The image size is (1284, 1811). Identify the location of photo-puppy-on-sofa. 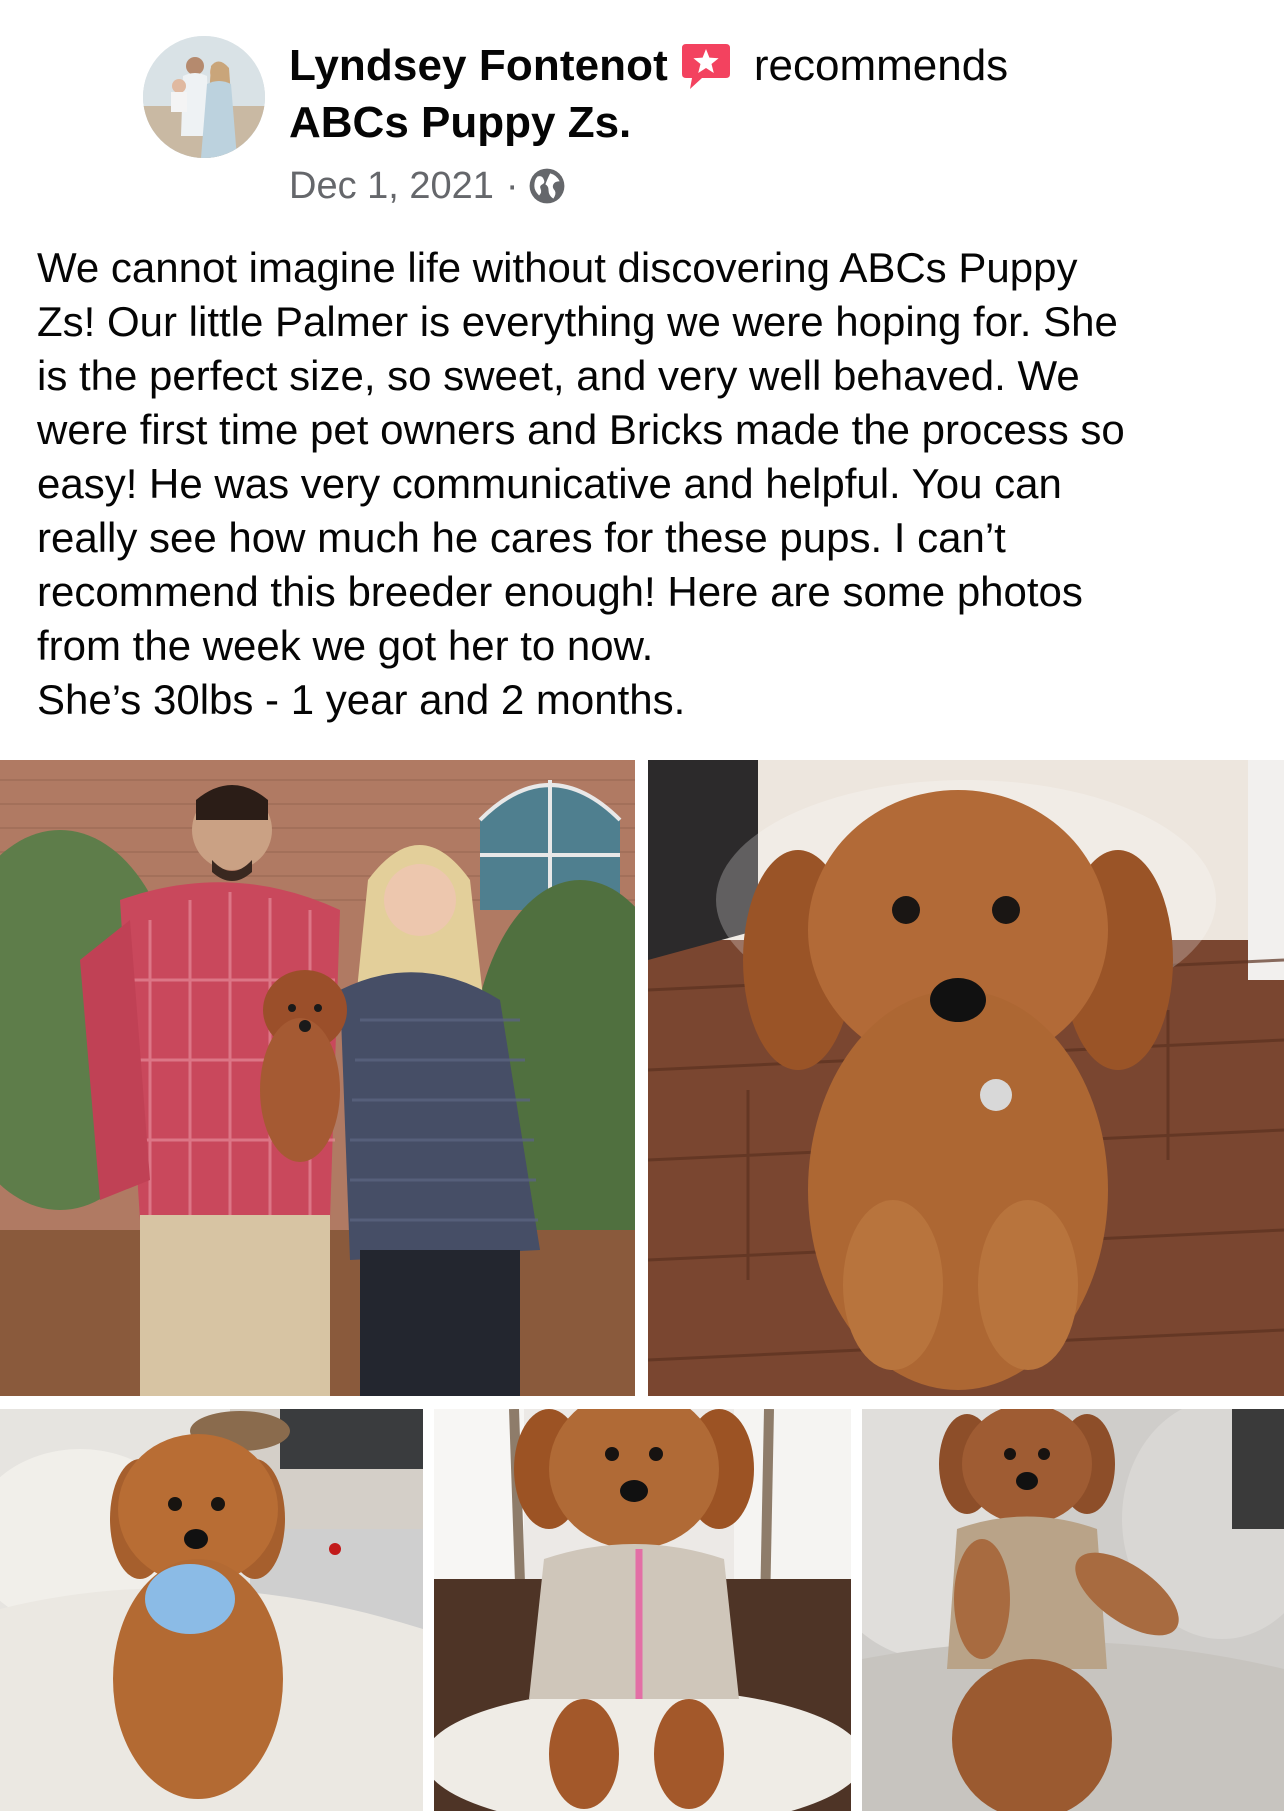
(211, 1610).